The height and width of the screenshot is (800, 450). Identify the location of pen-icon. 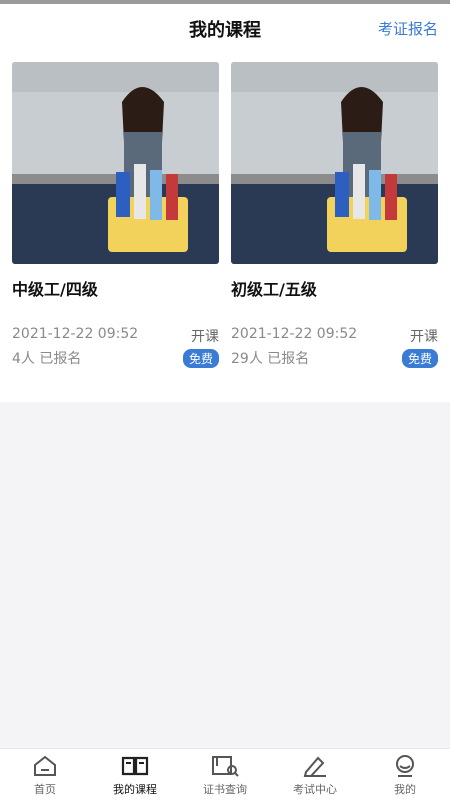
(315, 766).